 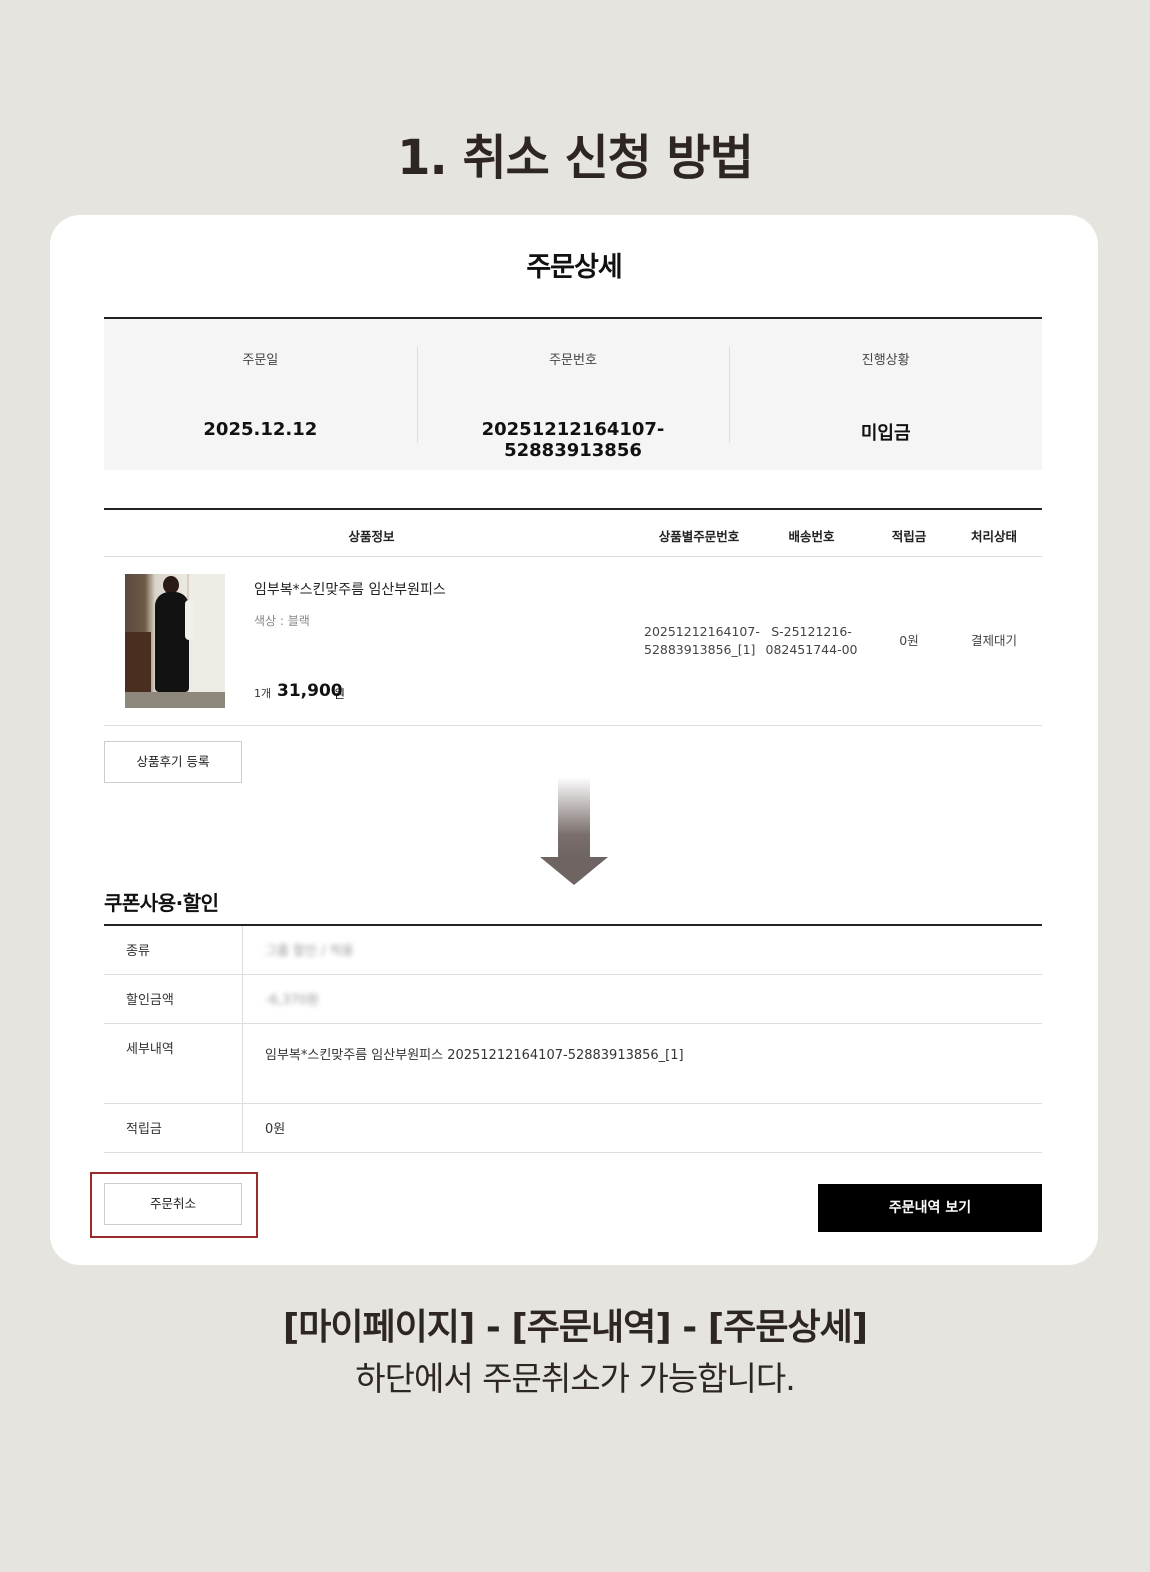 What do you see at coordinates (573, 533) in the screenshot?
I see `items-table-header: 상품정보 상품별주문번호 배송번호 적립금 처리상태` at bounding box center [573, 533].